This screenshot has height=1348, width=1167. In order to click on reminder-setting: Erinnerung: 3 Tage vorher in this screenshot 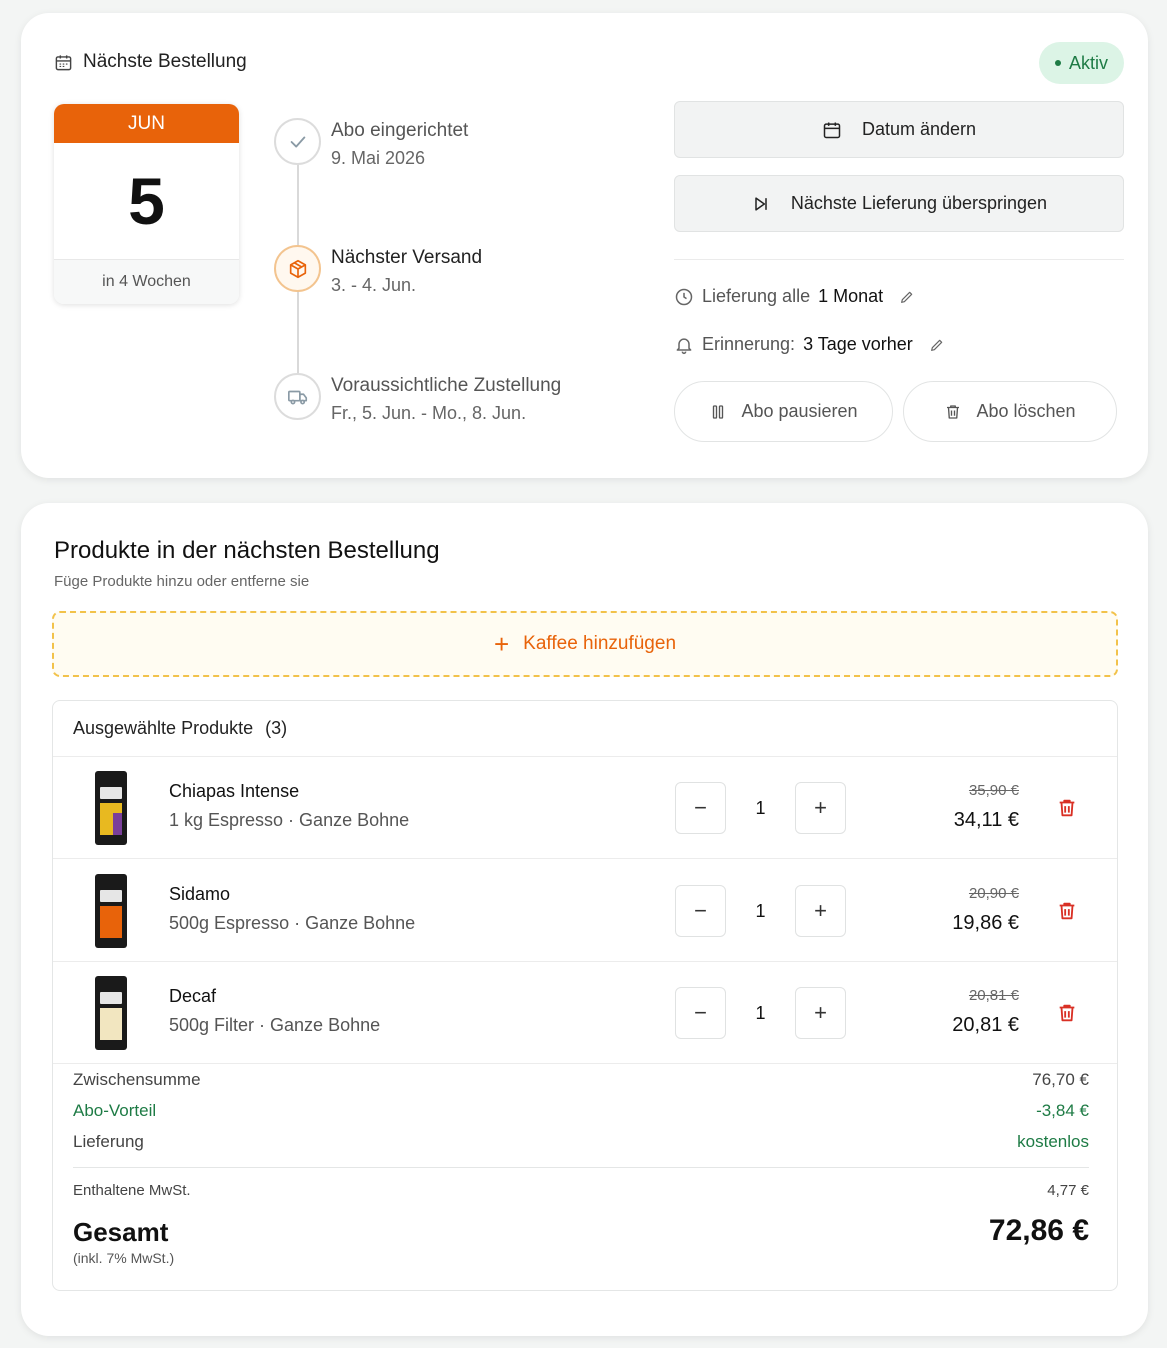, I will do `click(809, 344)`.